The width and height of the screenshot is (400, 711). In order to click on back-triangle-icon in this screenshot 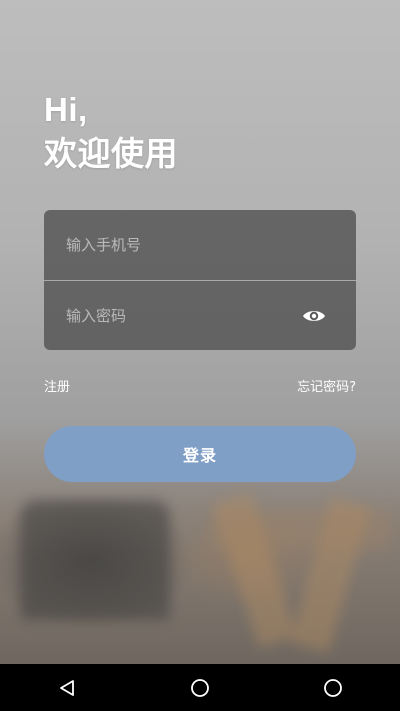, I will do `click(67, 688)`.